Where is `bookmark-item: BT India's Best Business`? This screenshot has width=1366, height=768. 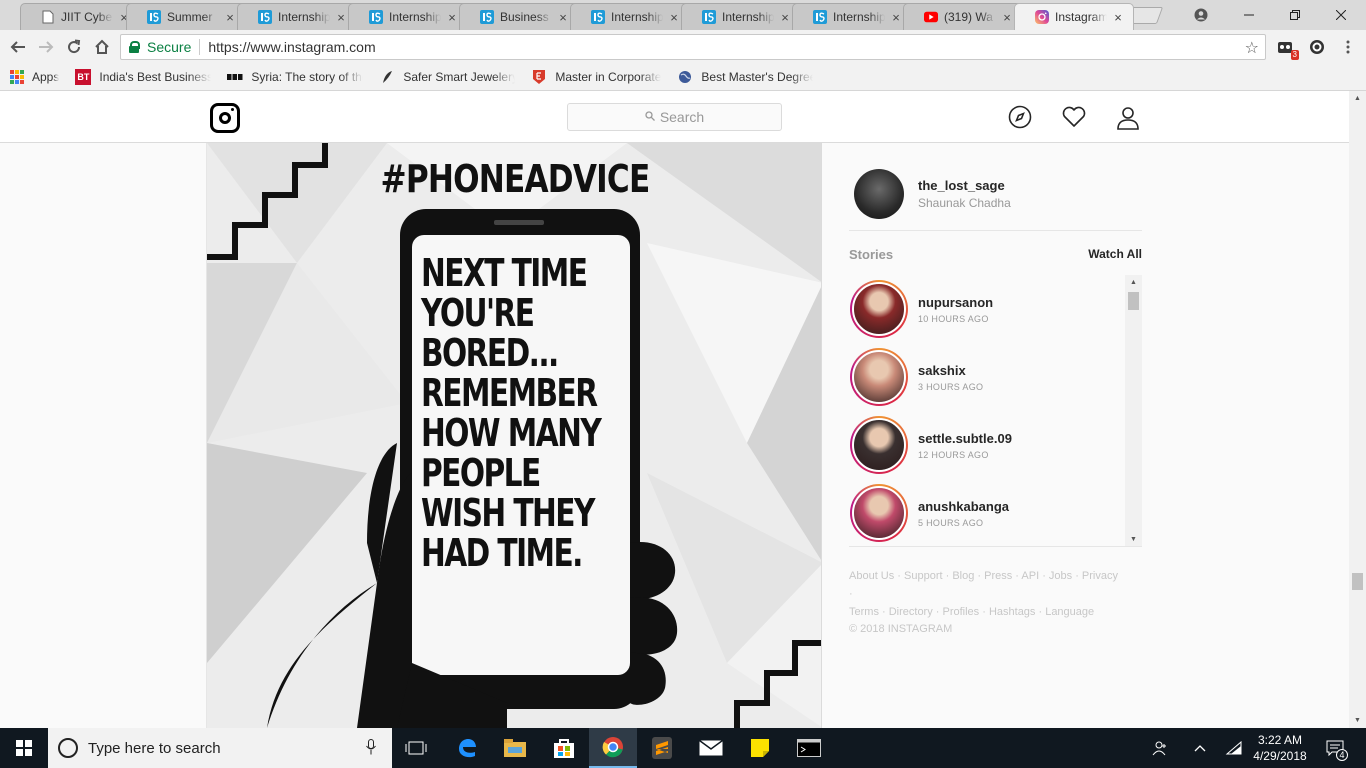 bookmark-item: BT India's Best Business is located at coordinates (143, 77).